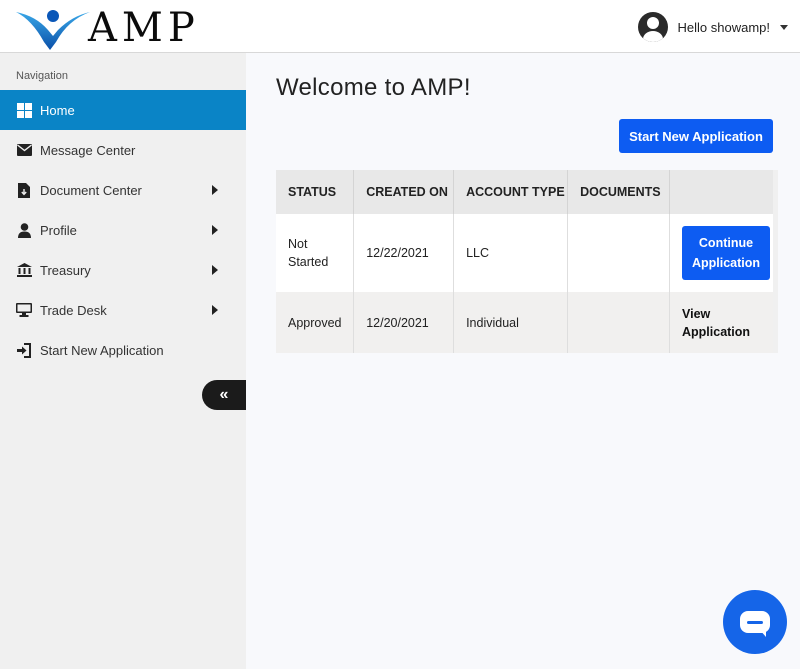  Describe the element at coordinates (24, 150) in the screenshot. I see `envelope-icon` at that location.